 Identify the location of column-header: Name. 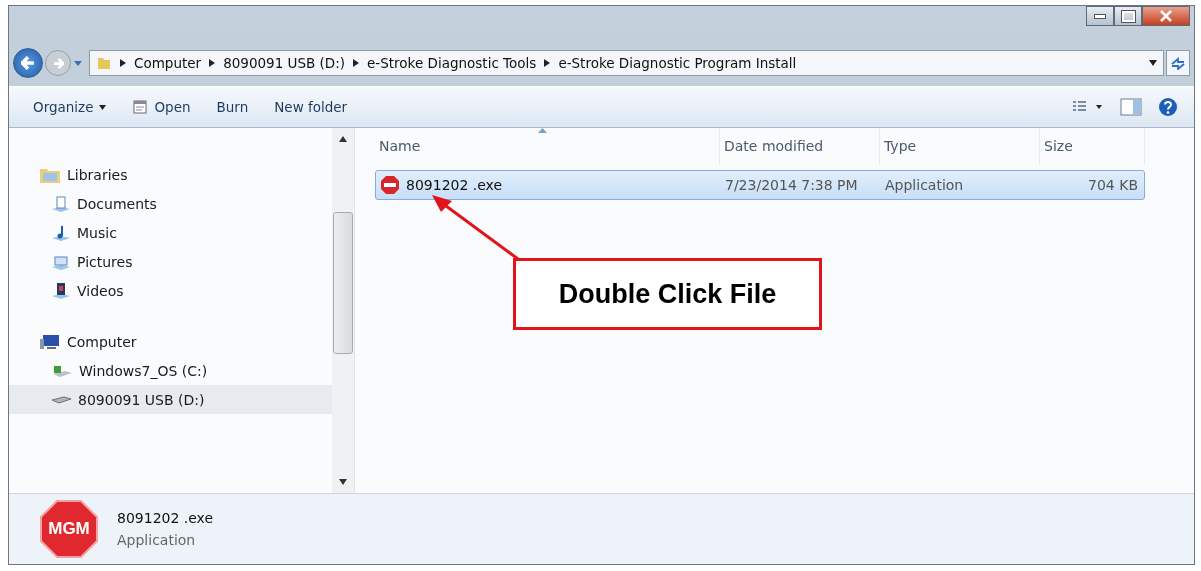
(400, 146).